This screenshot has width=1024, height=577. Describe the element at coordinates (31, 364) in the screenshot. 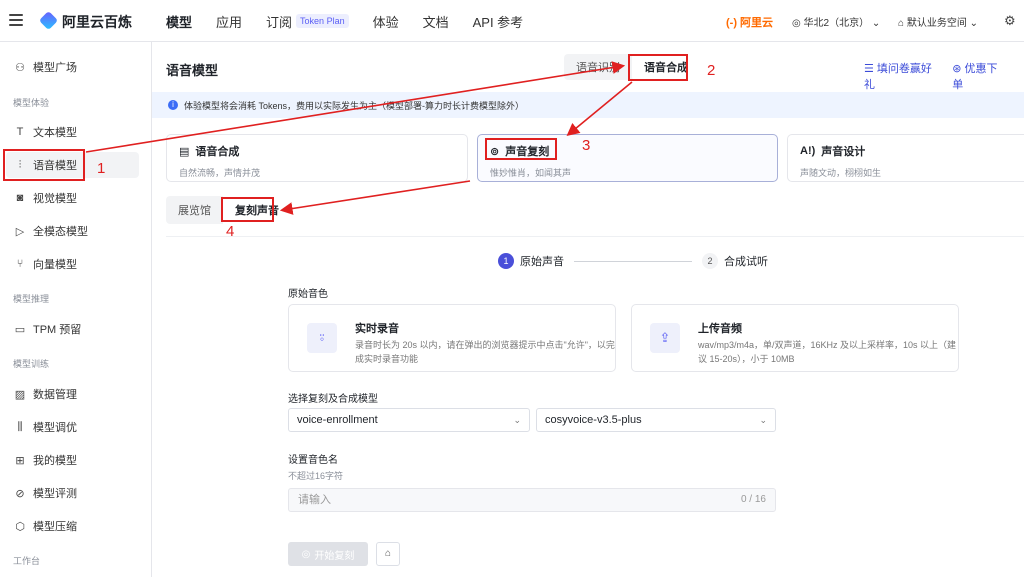

I see `sidebar-group-label: 模型训练` at that location.